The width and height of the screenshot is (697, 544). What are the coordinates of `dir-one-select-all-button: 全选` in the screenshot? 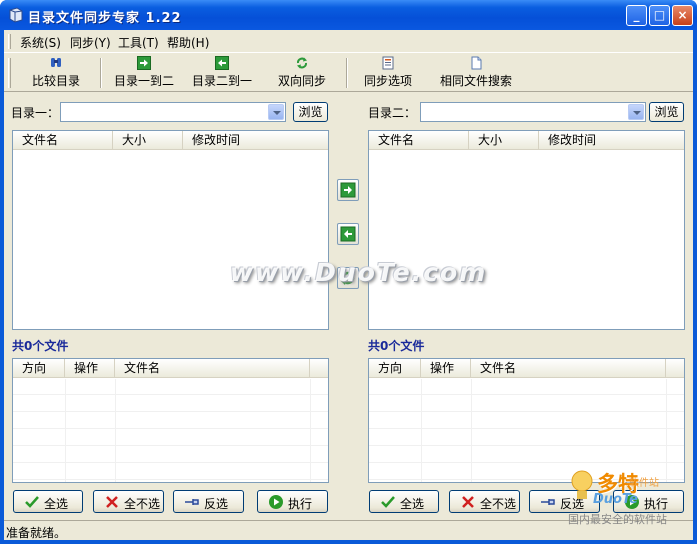 It's located at (48, 501).